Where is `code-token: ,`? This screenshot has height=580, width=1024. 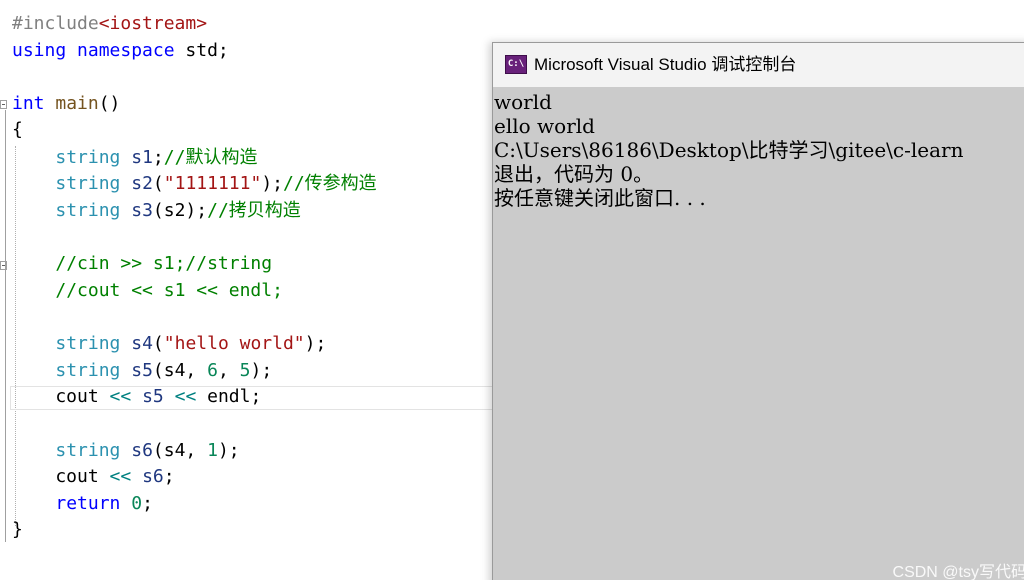 code-token: , is located at coordinates (228, 370).